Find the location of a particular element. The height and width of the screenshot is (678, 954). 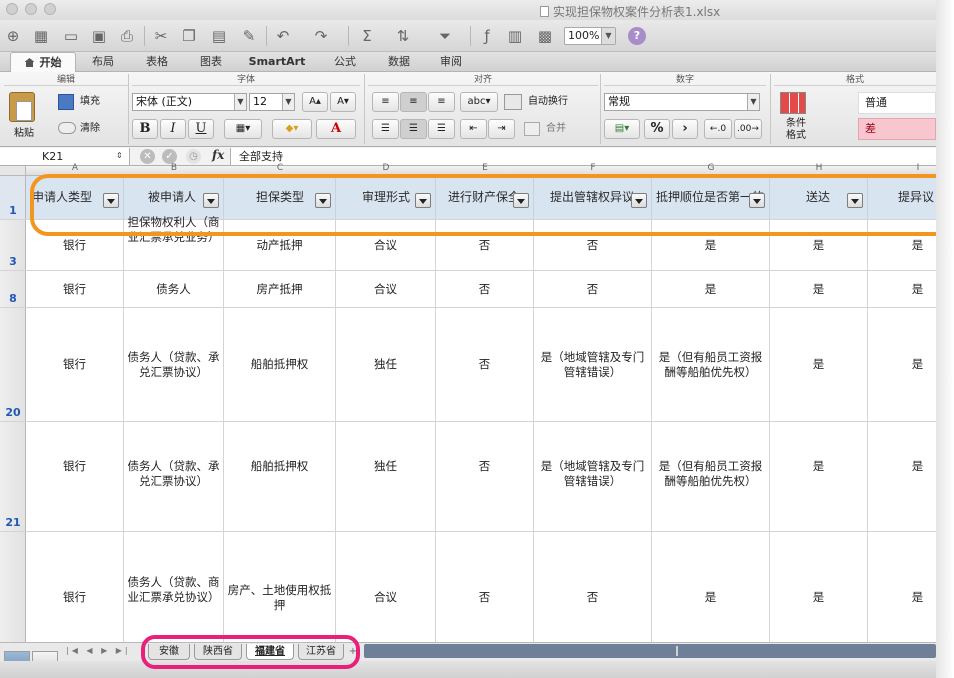

paste-small-icon: ▤ is located at coordinates (219, 36).